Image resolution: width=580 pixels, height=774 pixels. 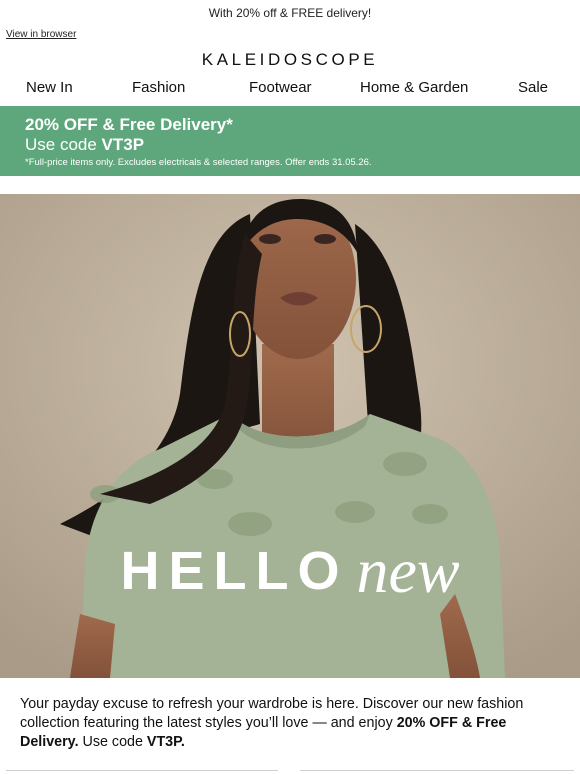 What do you see at coordinates (158, 87) in the screenshot?
I see `nav-item-fashion: Fashion` at bounding box center [158, 87].